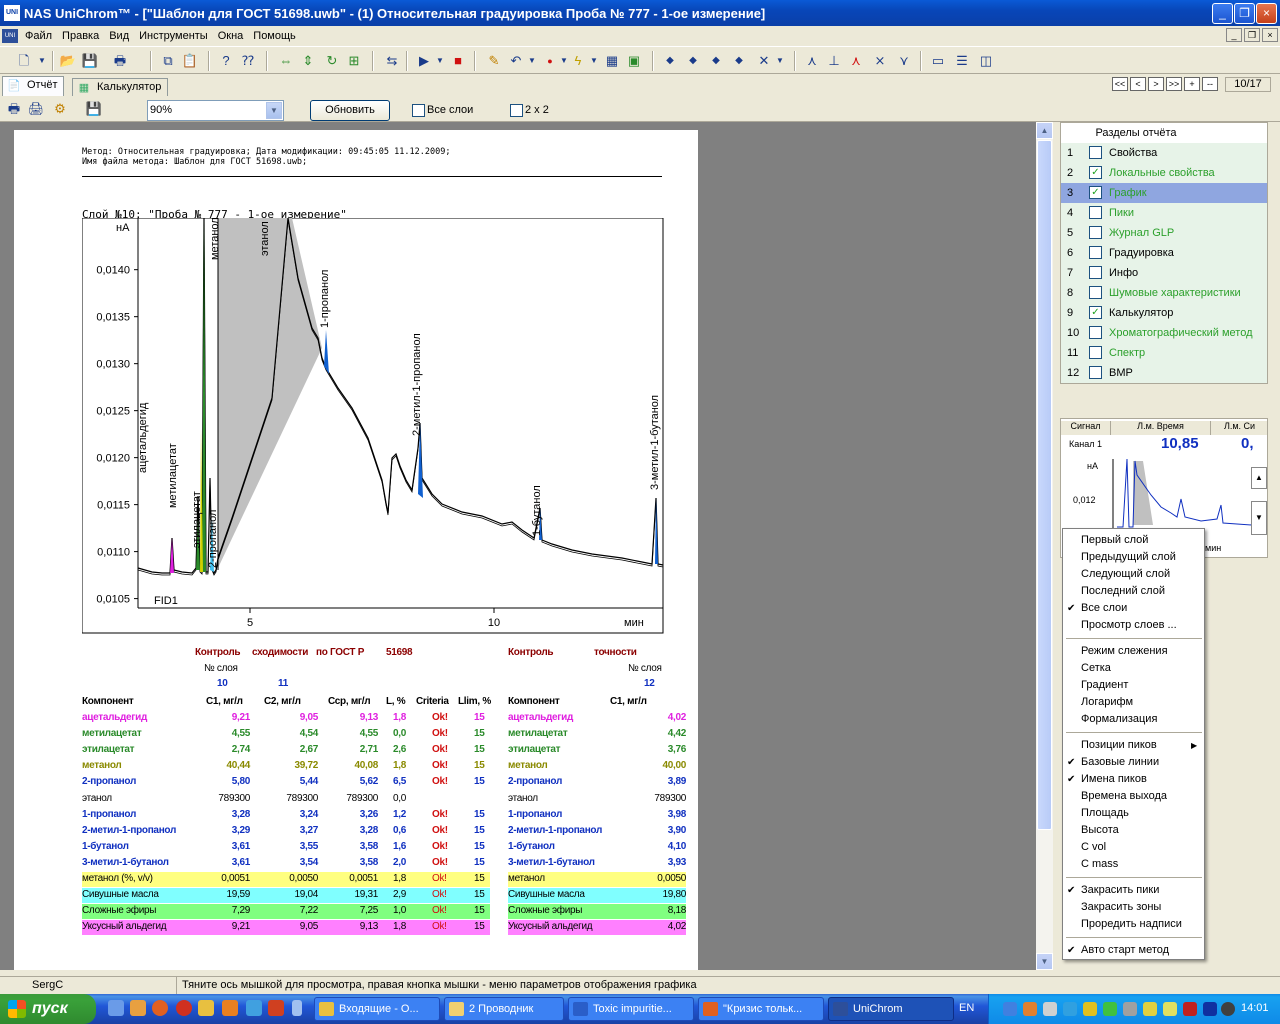 The image size is (1280, 1024). Describe the element at coordinates (24, 61) in the screenshot. I see `new-icon: 🗋` at that location.